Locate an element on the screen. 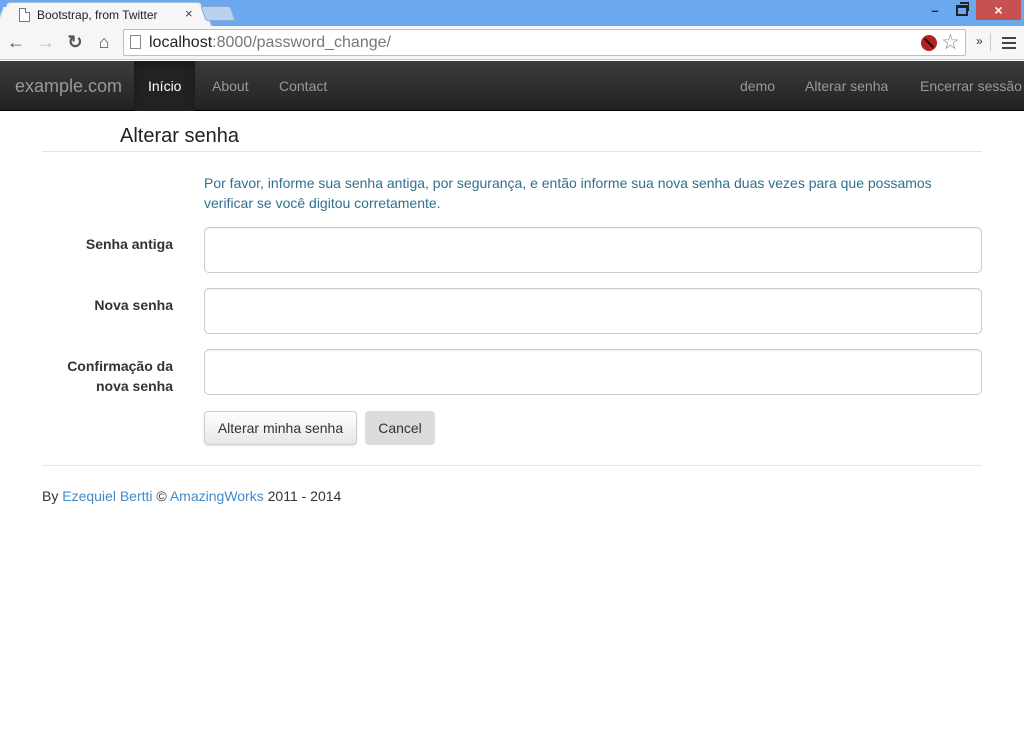 This screenshot has height=738, width=1024. nav-item-contact: Contact is located at coordinates (303, 86).